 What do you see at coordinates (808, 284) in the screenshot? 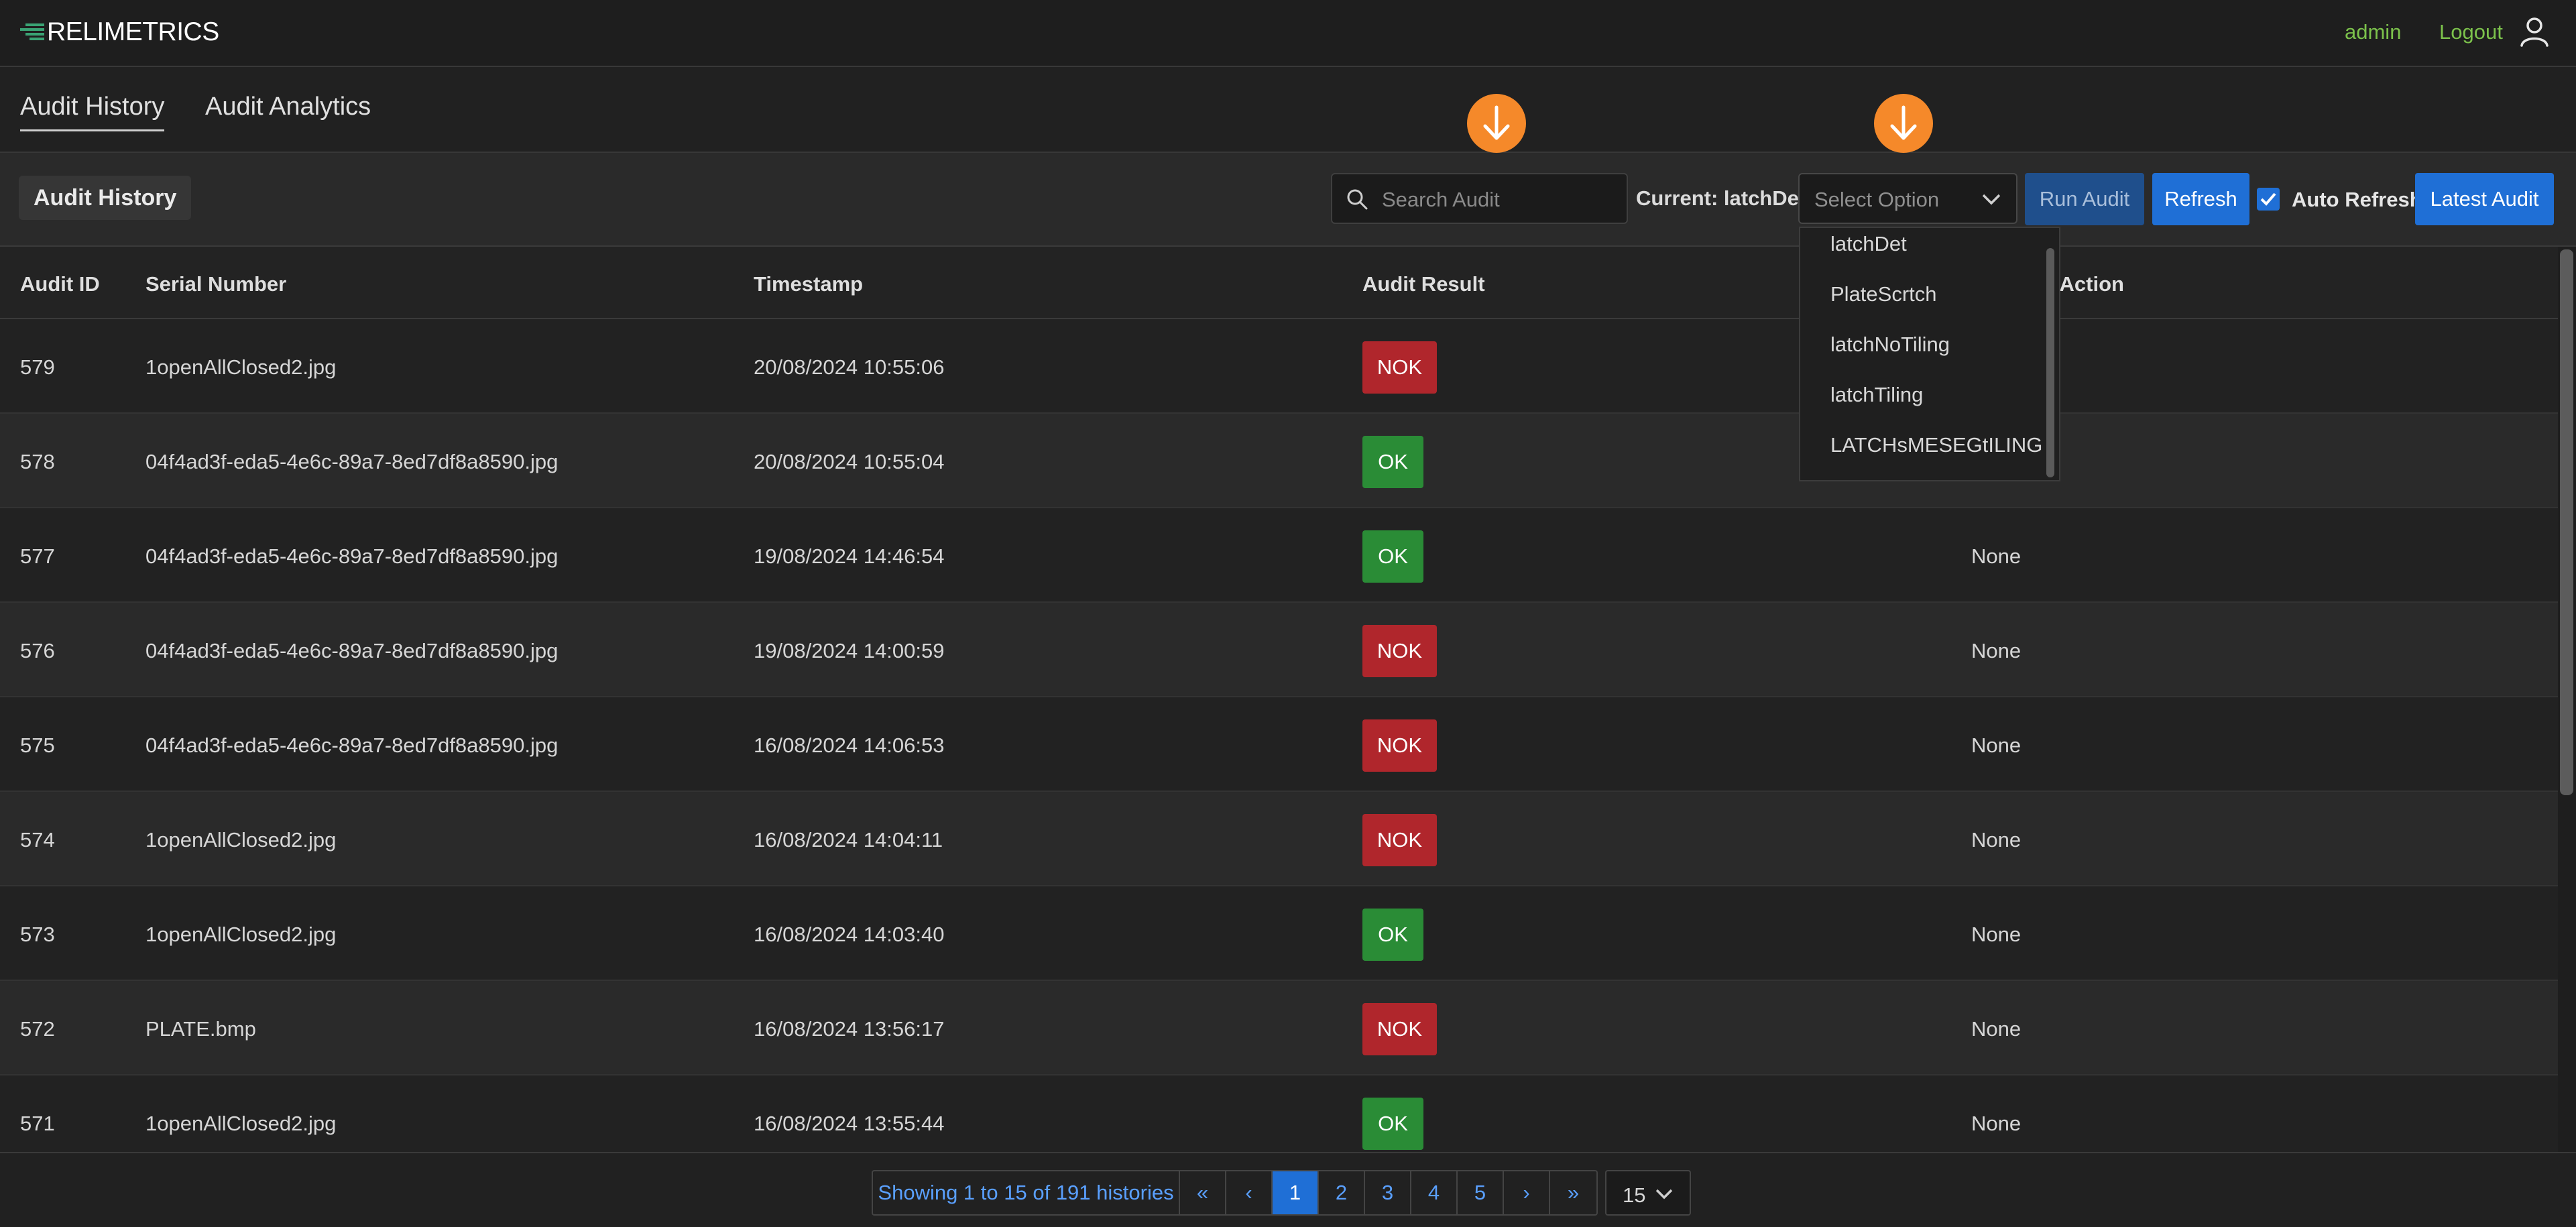
I see `column-header-timestamp: Timestamp` at bounding box center [808, 284].